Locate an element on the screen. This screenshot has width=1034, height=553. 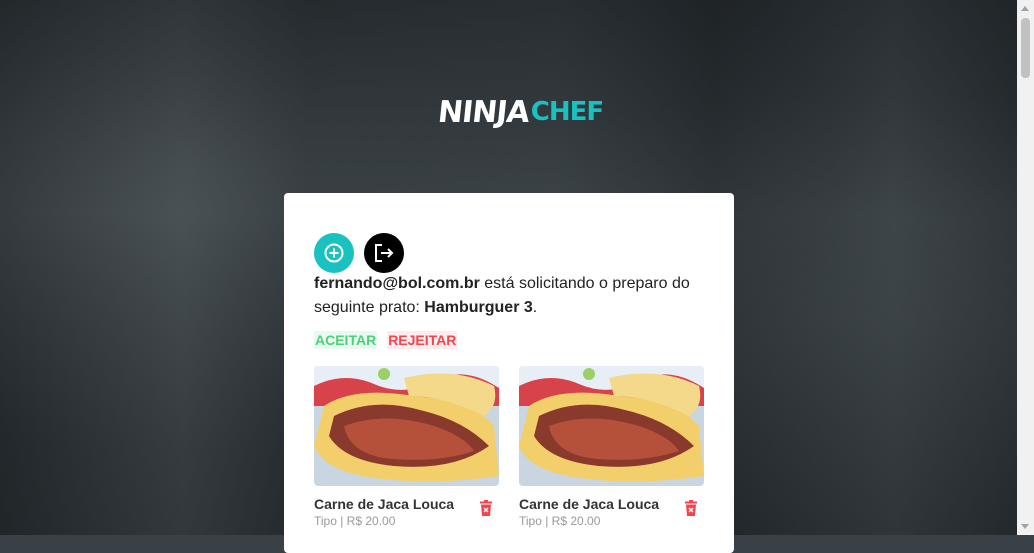
logo-text-ninja: NINJA is located at coordinates (483, 112).